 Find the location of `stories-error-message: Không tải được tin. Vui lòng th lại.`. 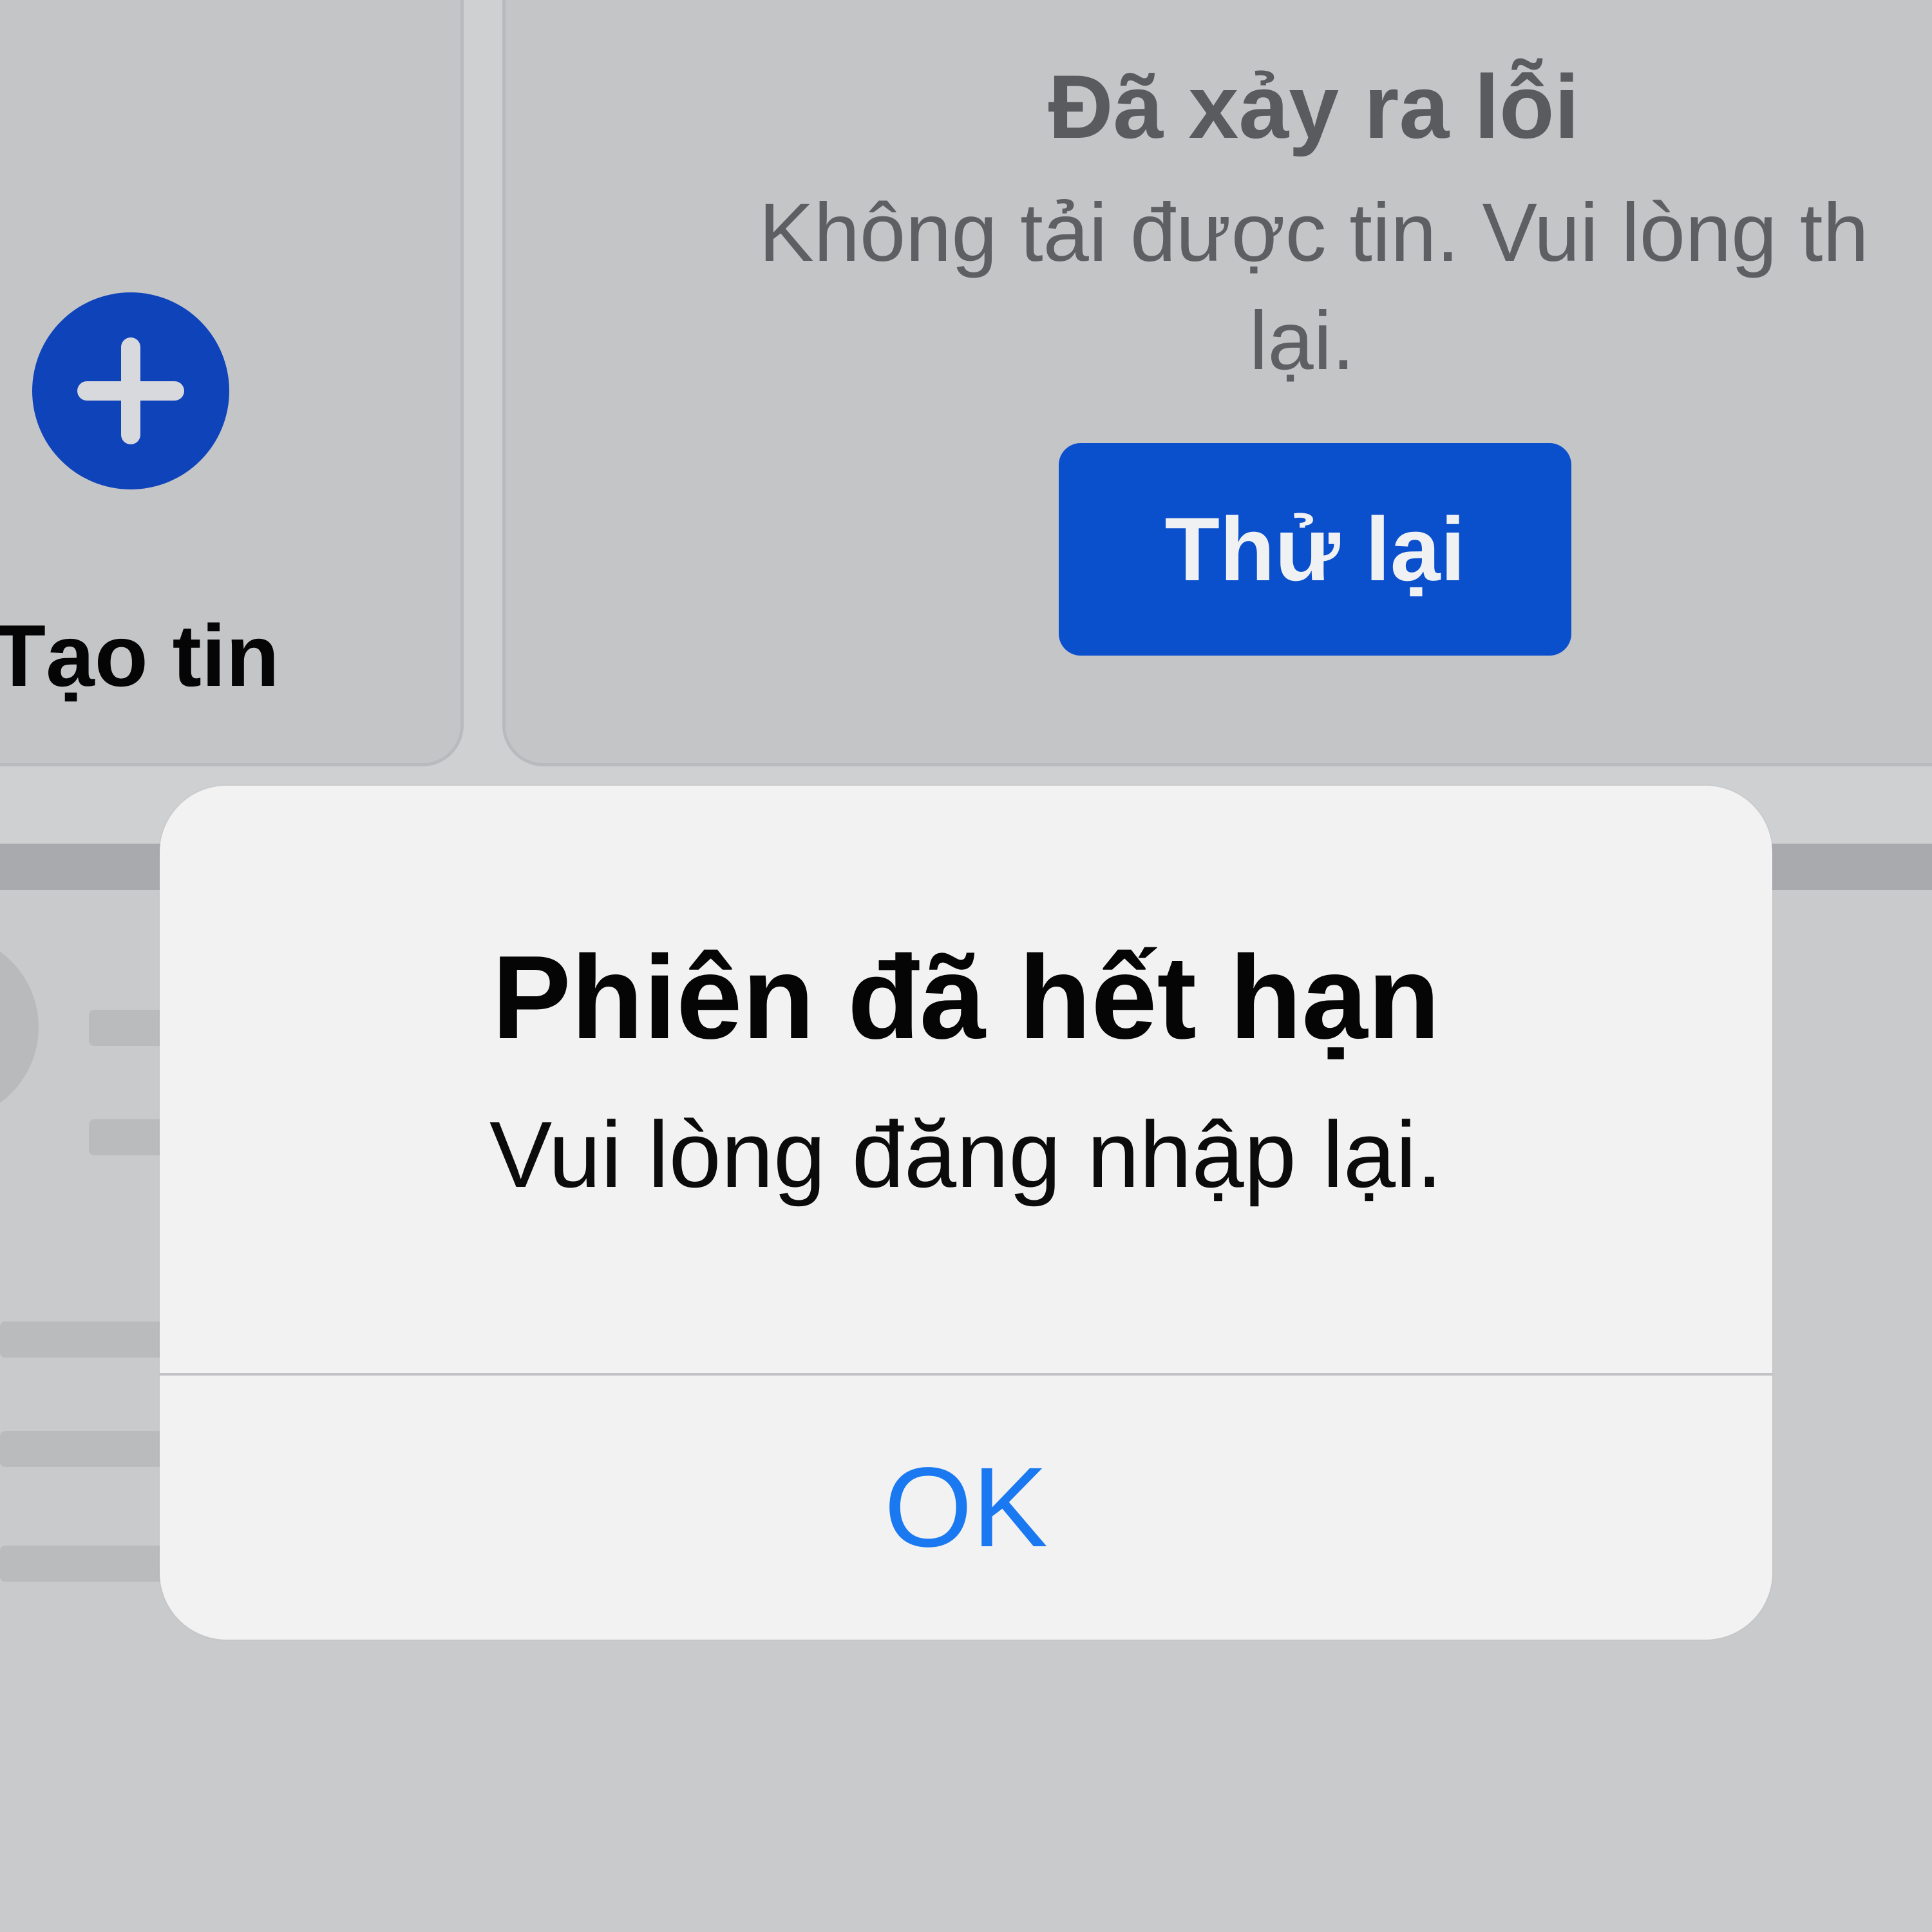

stories-error-message: Không tải được tin. Vui lòng th lại. is located at coordinates (1262, 287).